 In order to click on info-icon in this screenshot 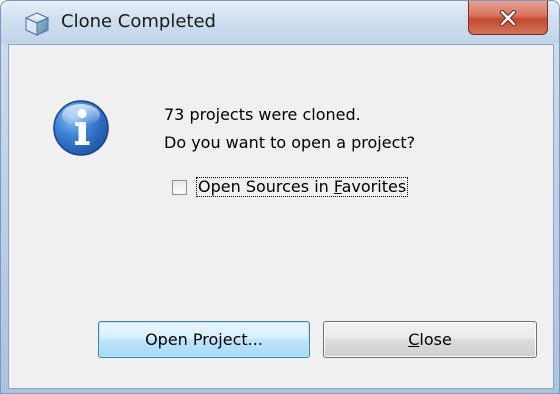, I will do `click(81, 128)`.